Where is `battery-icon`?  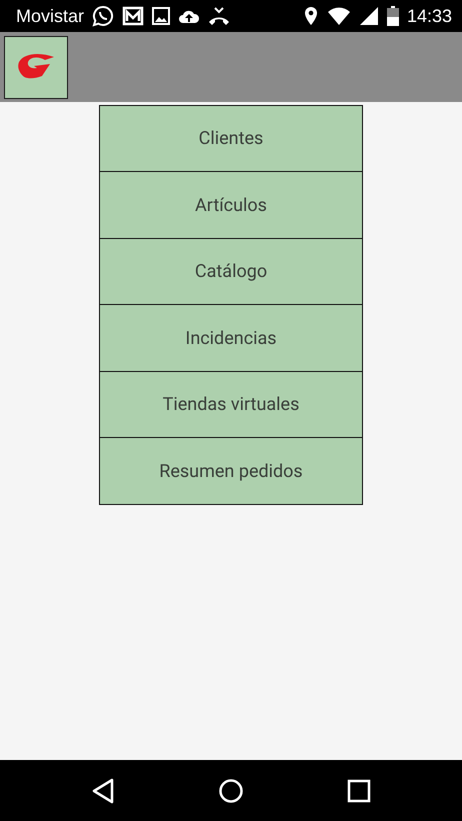
battery-icon is located at coordinates (392, 16).